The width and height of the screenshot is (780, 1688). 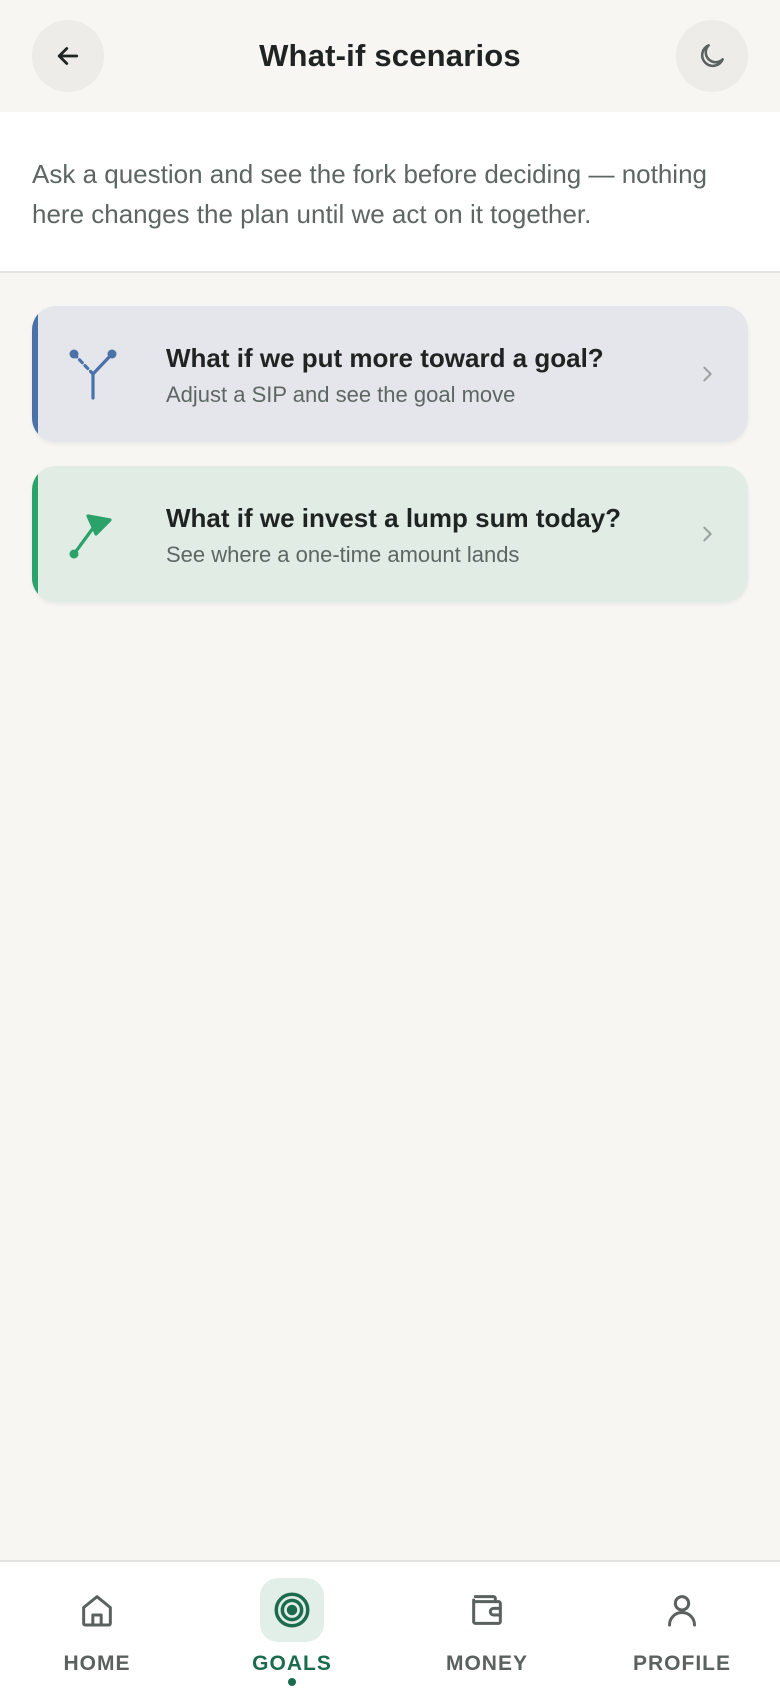 I want to click on trend-arrow-icon, so click(x=90, y=536).